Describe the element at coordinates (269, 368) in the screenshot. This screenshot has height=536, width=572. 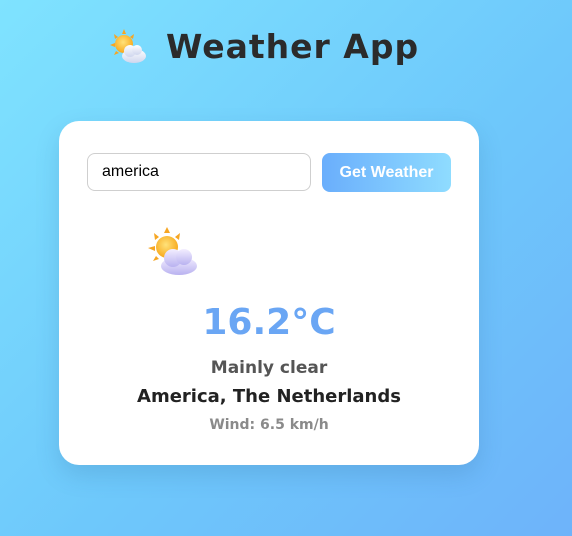
I see `weather-condition: Mainly clear` at that location.